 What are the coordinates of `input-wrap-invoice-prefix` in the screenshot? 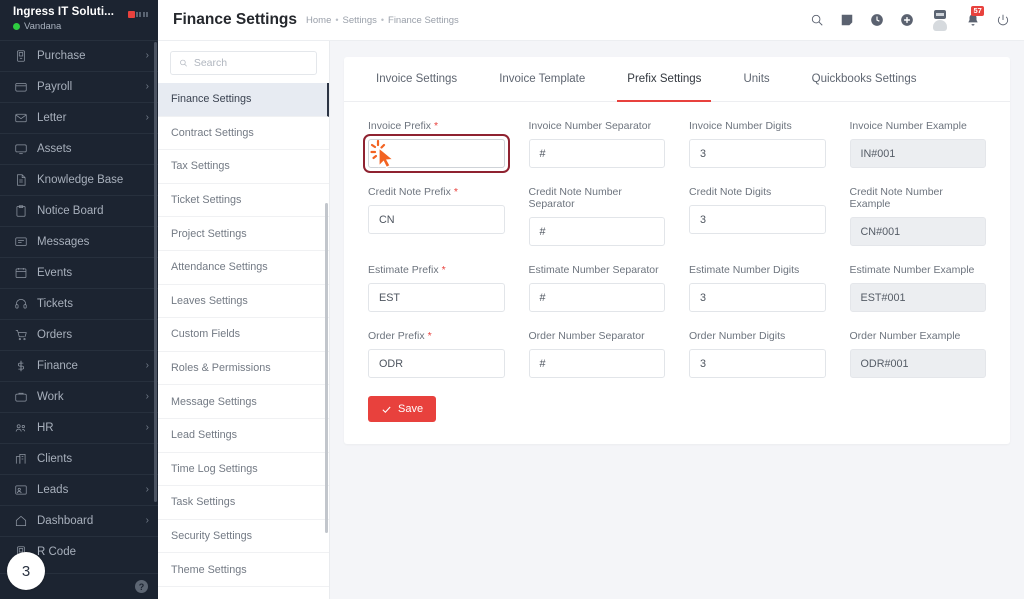 It's located at (436, 153).